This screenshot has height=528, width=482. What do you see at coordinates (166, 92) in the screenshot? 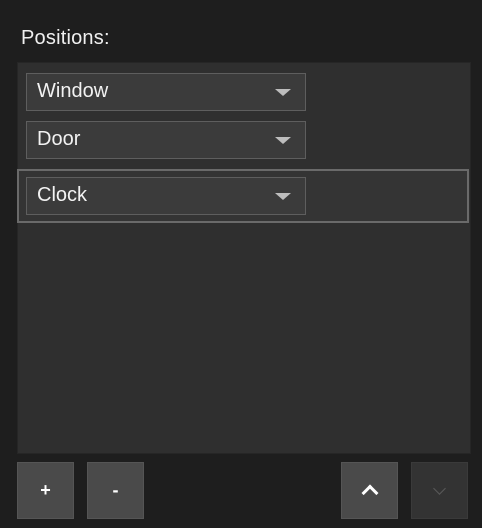
I see `position-dropdown-window: Window` at bounding box center [166, 92].